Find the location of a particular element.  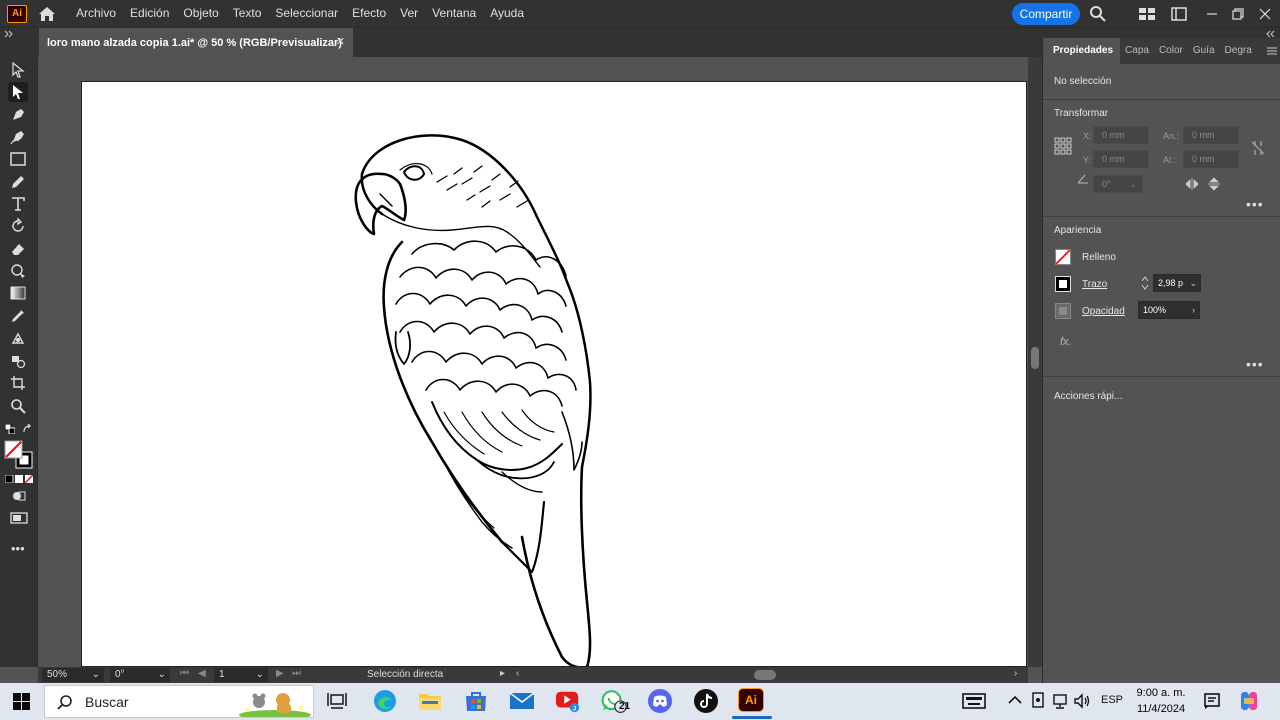

eyedropper-tool-icon is located at coordinates (18, 316).